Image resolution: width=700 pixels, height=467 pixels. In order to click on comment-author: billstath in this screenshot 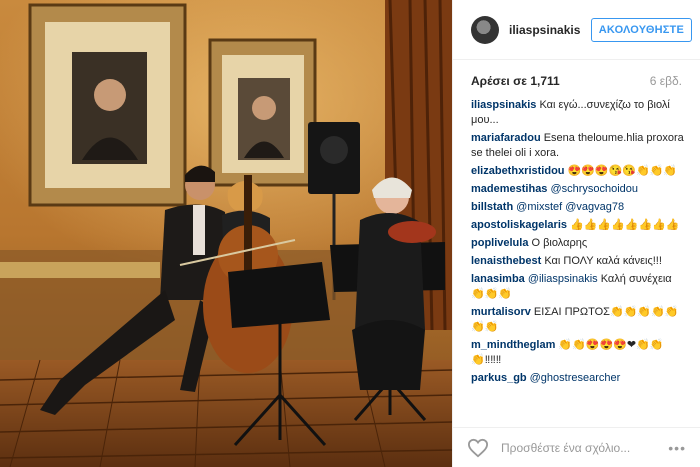, I will do `click(492, 207)`.